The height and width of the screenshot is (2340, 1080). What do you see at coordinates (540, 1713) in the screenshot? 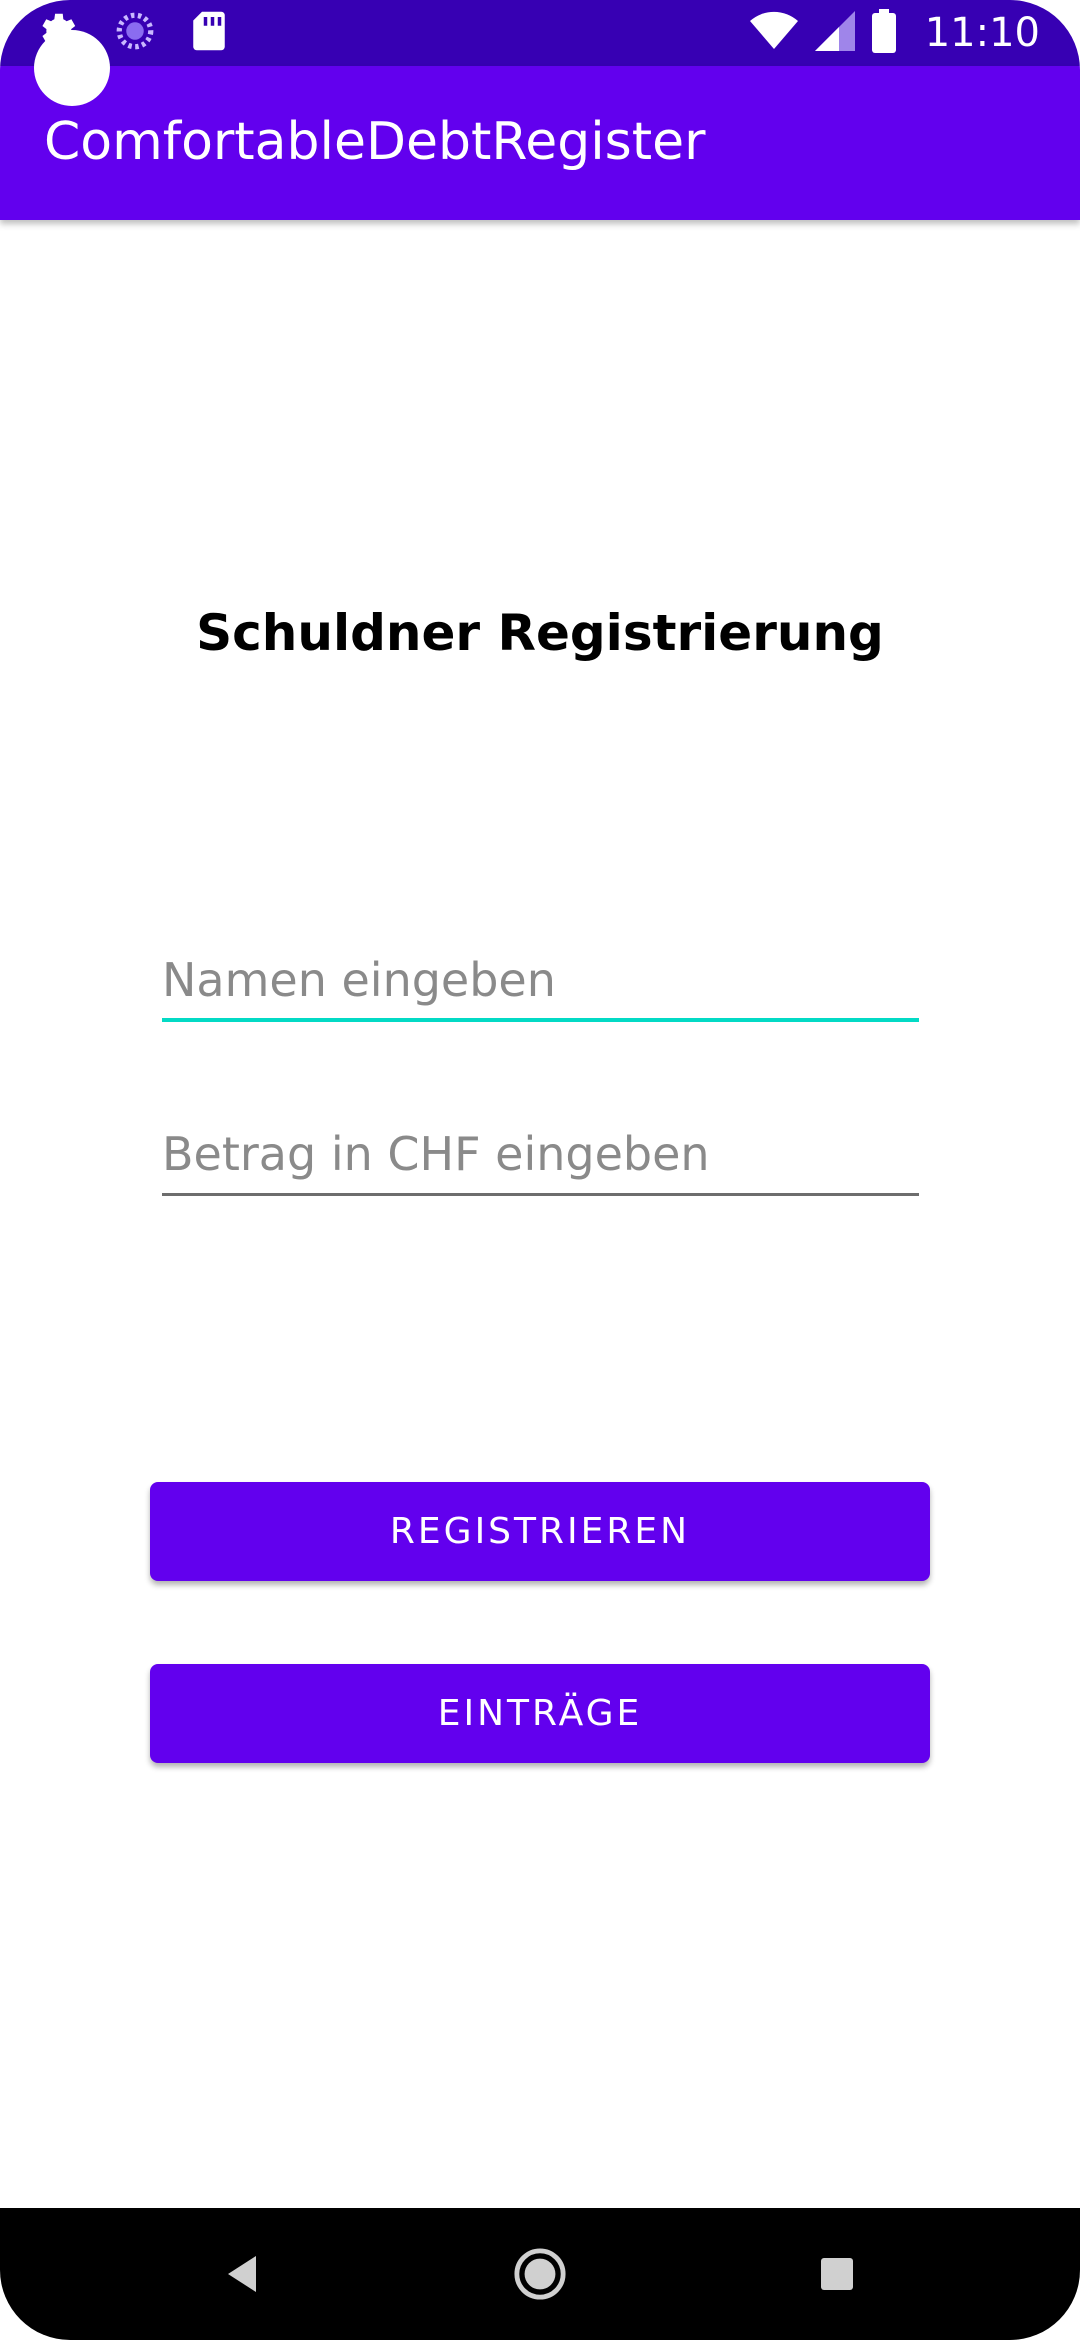
I see `entries-button: EINTRÄGE` at bounding box center [540, 1713].